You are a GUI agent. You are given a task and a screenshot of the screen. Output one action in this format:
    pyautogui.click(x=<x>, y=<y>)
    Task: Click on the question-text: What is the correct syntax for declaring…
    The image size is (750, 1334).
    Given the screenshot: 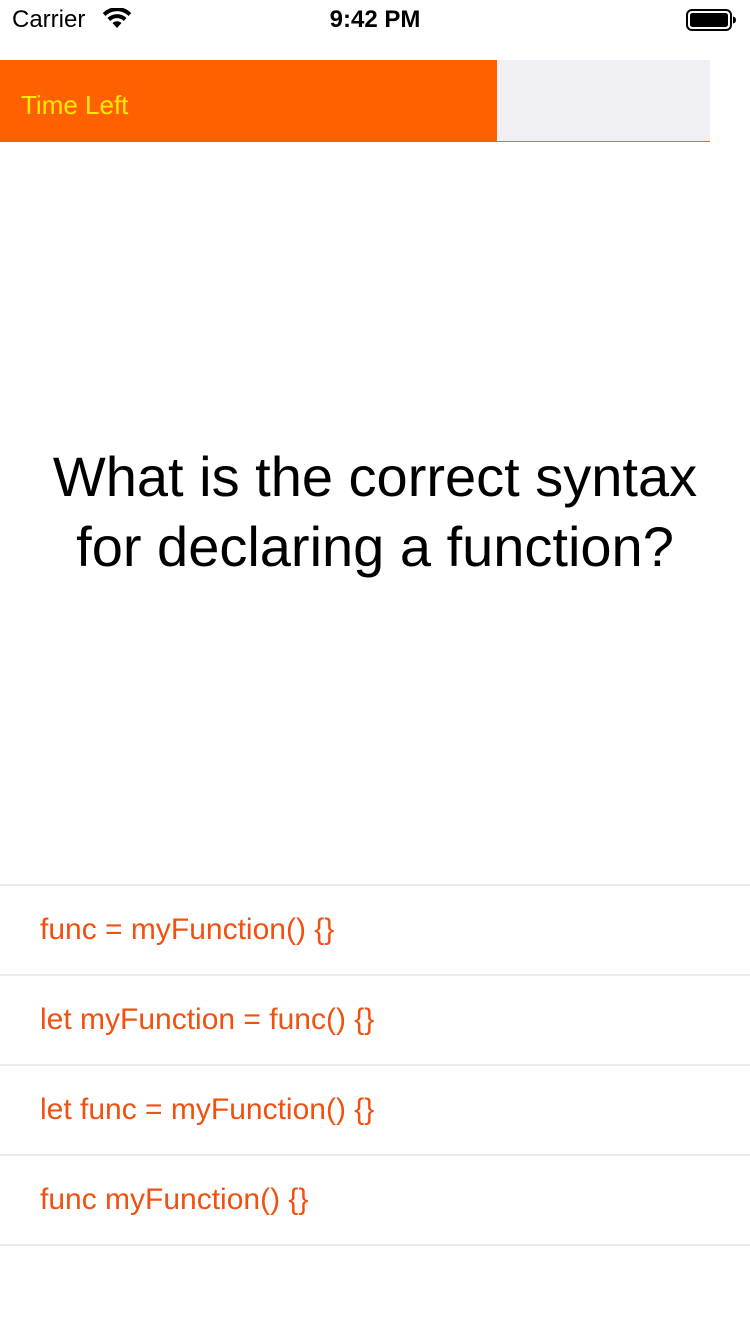 What is the action you would take?
    pyautogui.click(x=375, y=511)
    